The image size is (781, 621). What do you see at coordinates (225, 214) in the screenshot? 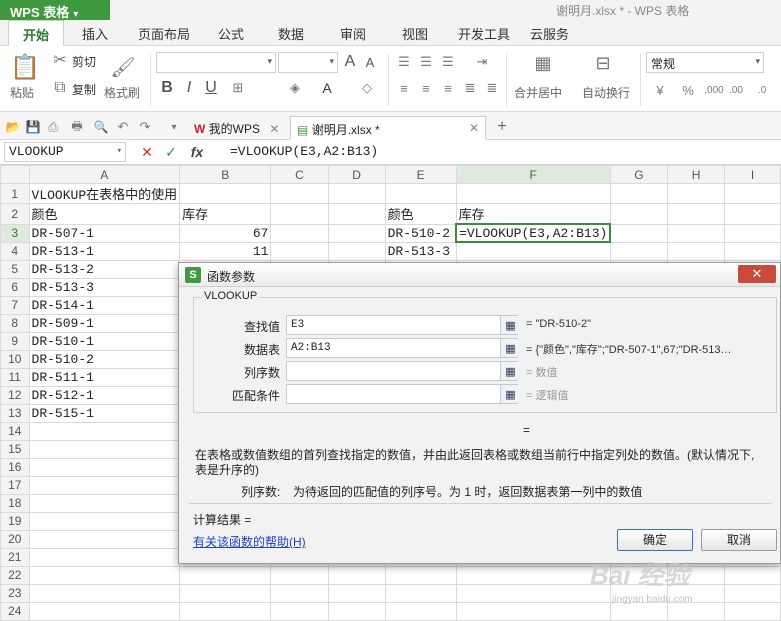
I see `cell-b2: 库存` at bounding box center [225, 214].